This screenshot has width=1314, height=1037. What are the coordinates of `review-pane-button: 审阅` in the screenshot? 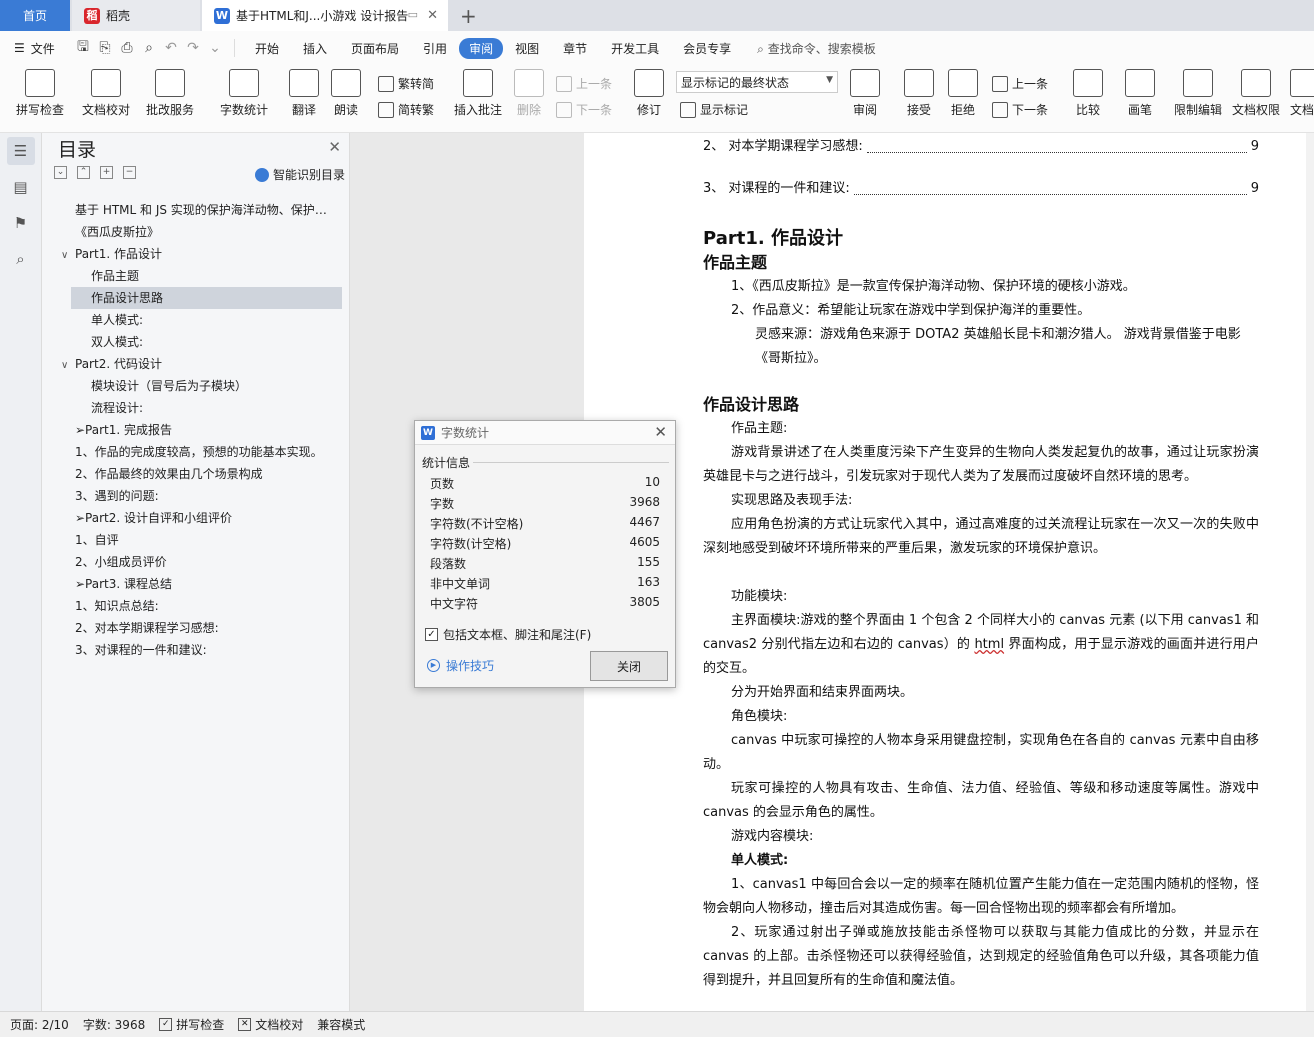 It's located at (865, 93).